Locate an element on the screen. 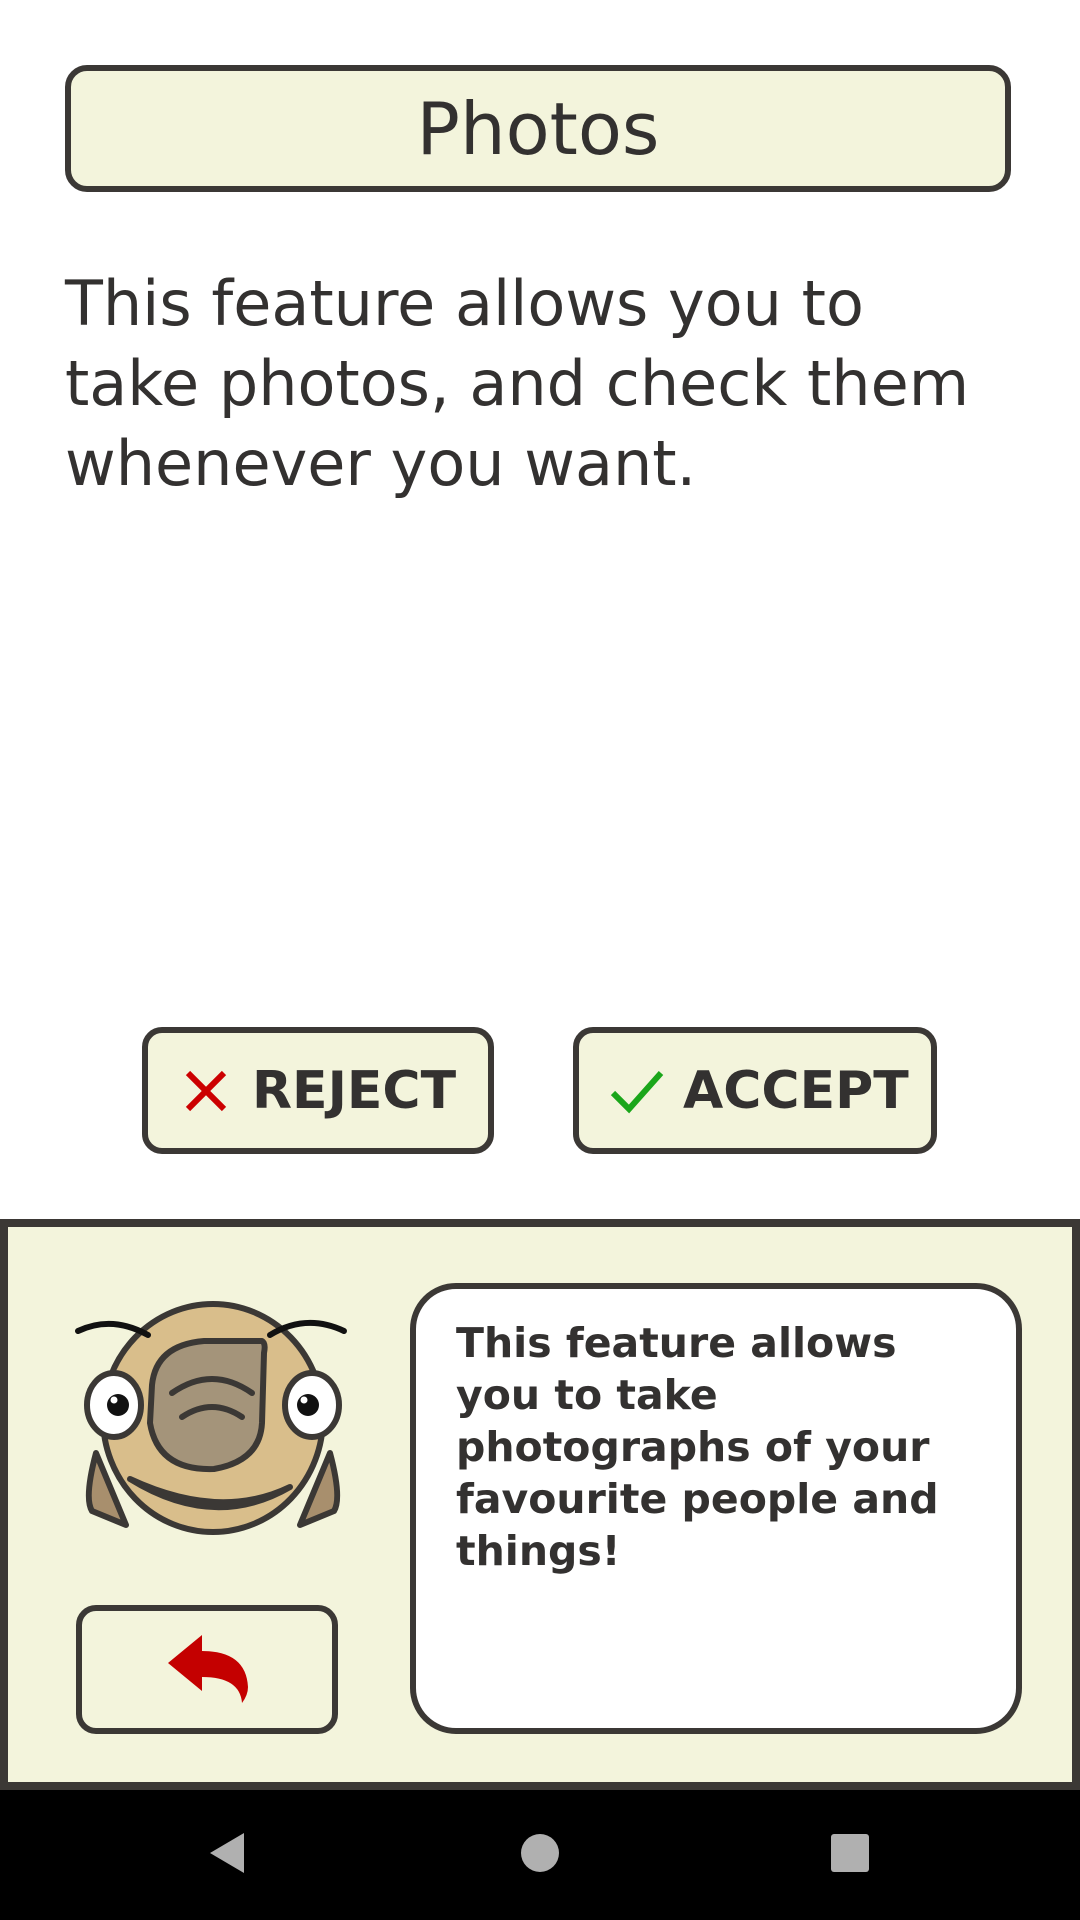  nav-back-button is located at coordinates (226, 1855).